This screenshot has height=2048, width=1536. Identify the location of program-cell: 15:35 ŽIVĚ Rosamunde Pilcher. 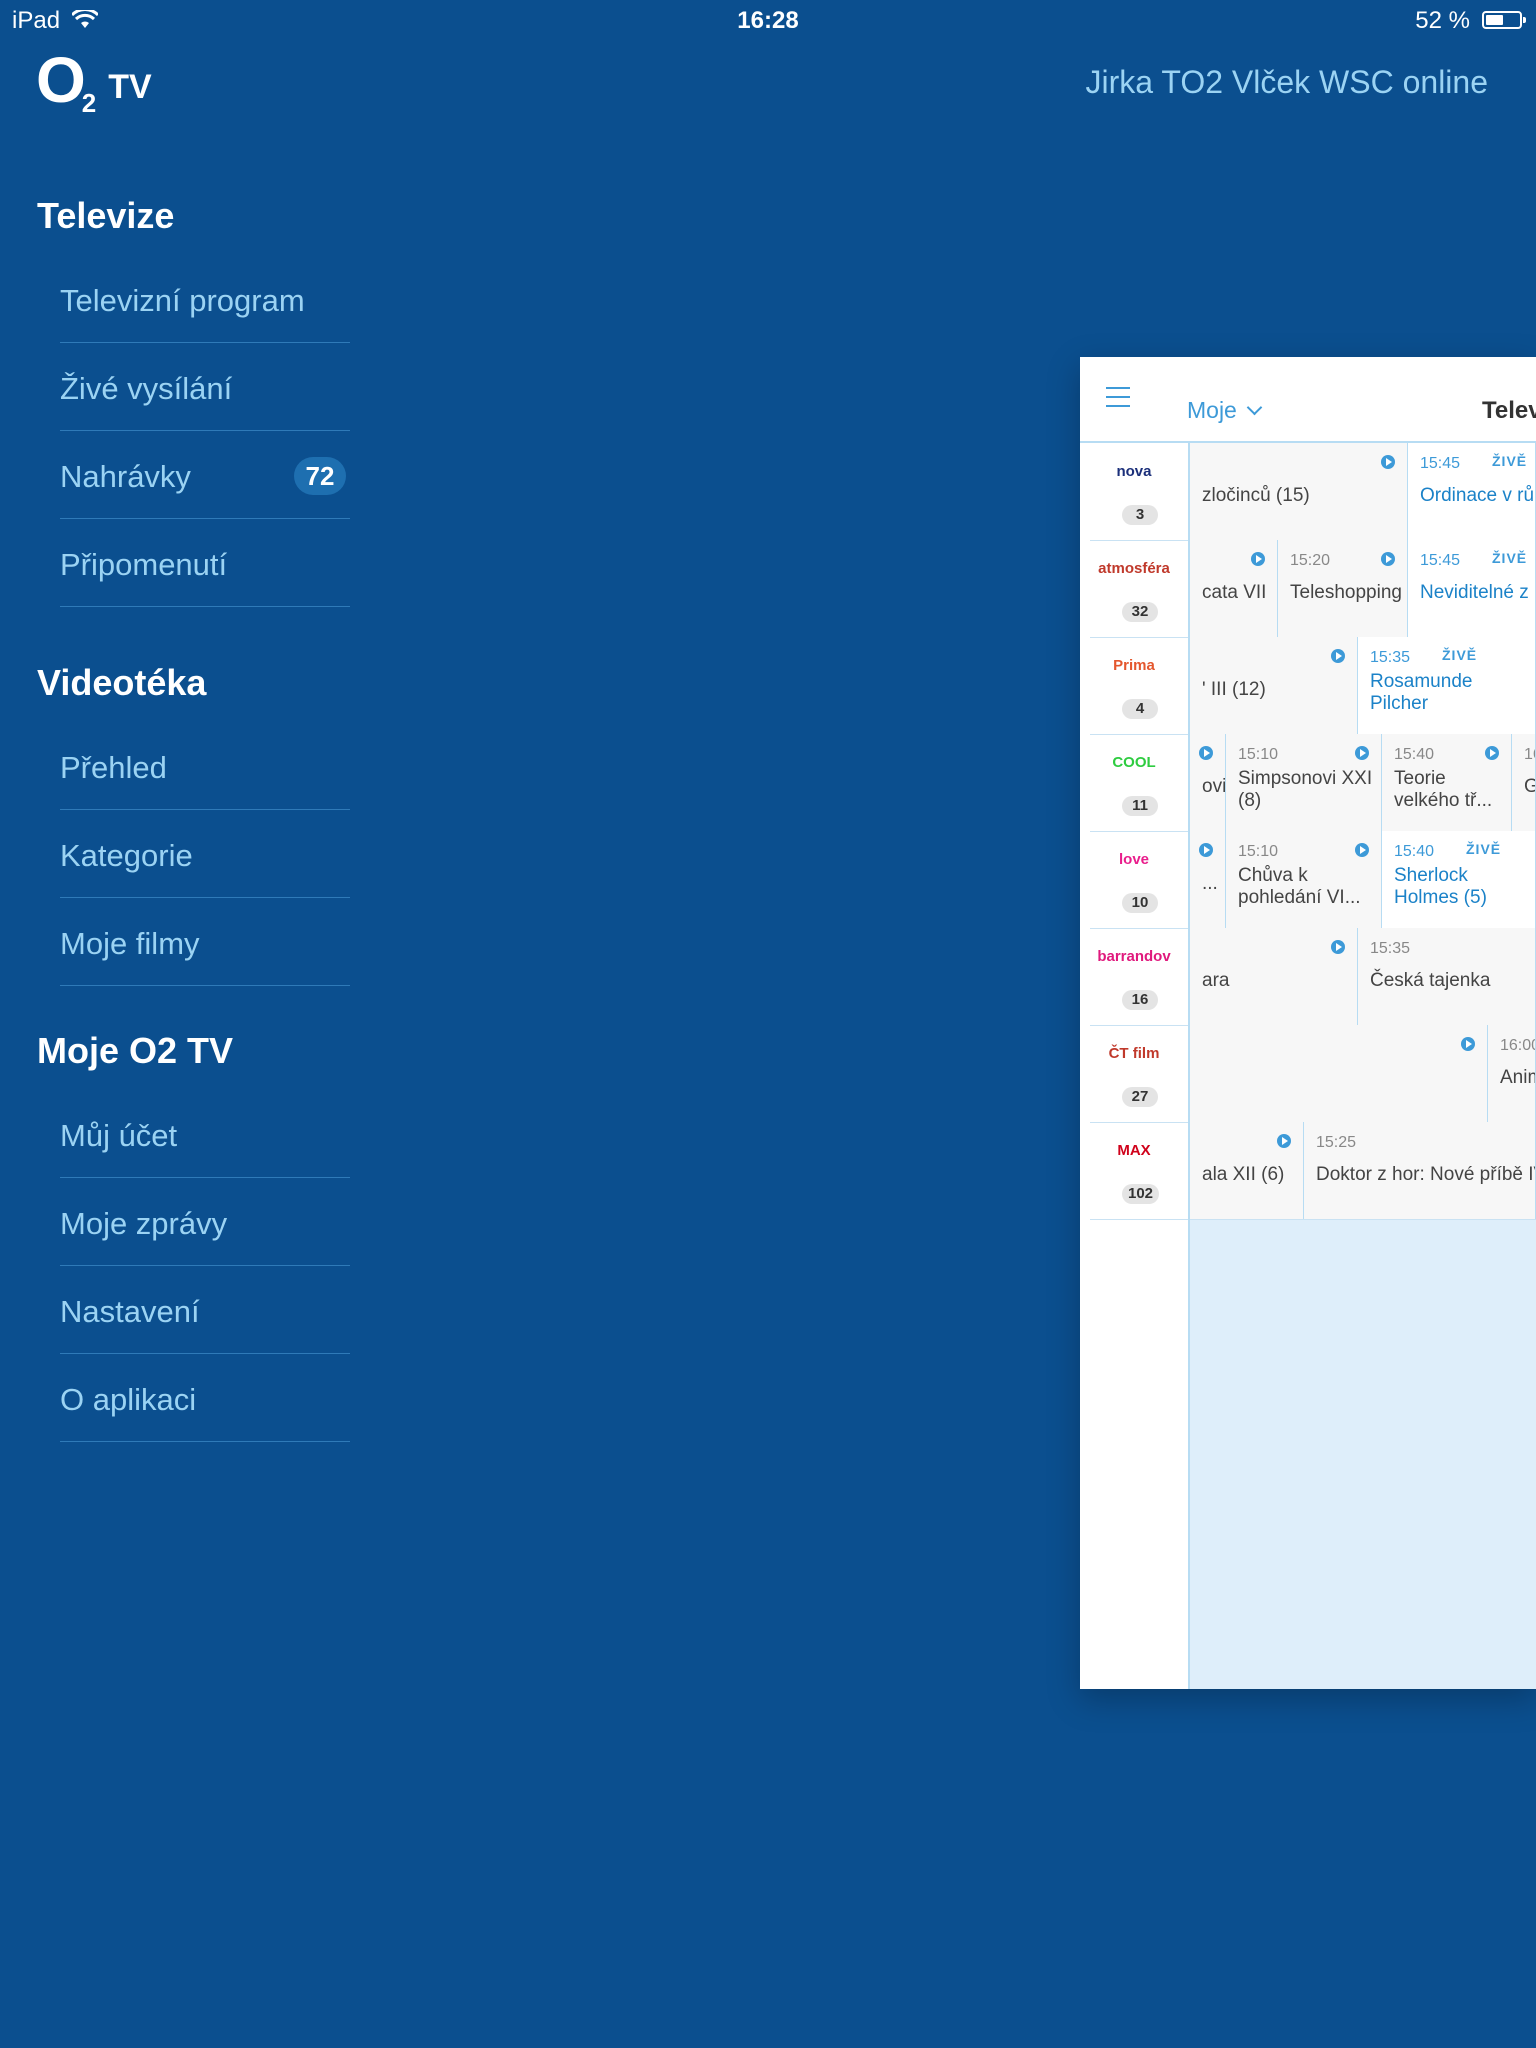
(1447, 685).